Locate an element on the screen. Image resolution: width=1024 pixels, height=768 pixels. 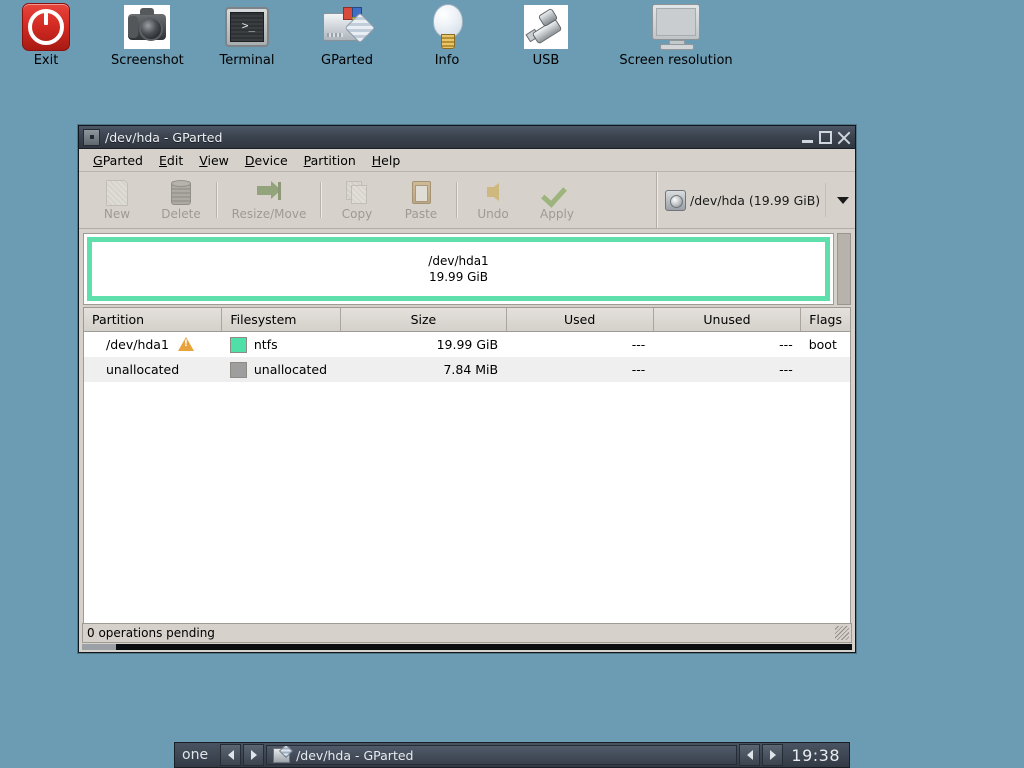
desktop-icon-terminal: >_ Terminal is located at coordinates (247, 35).